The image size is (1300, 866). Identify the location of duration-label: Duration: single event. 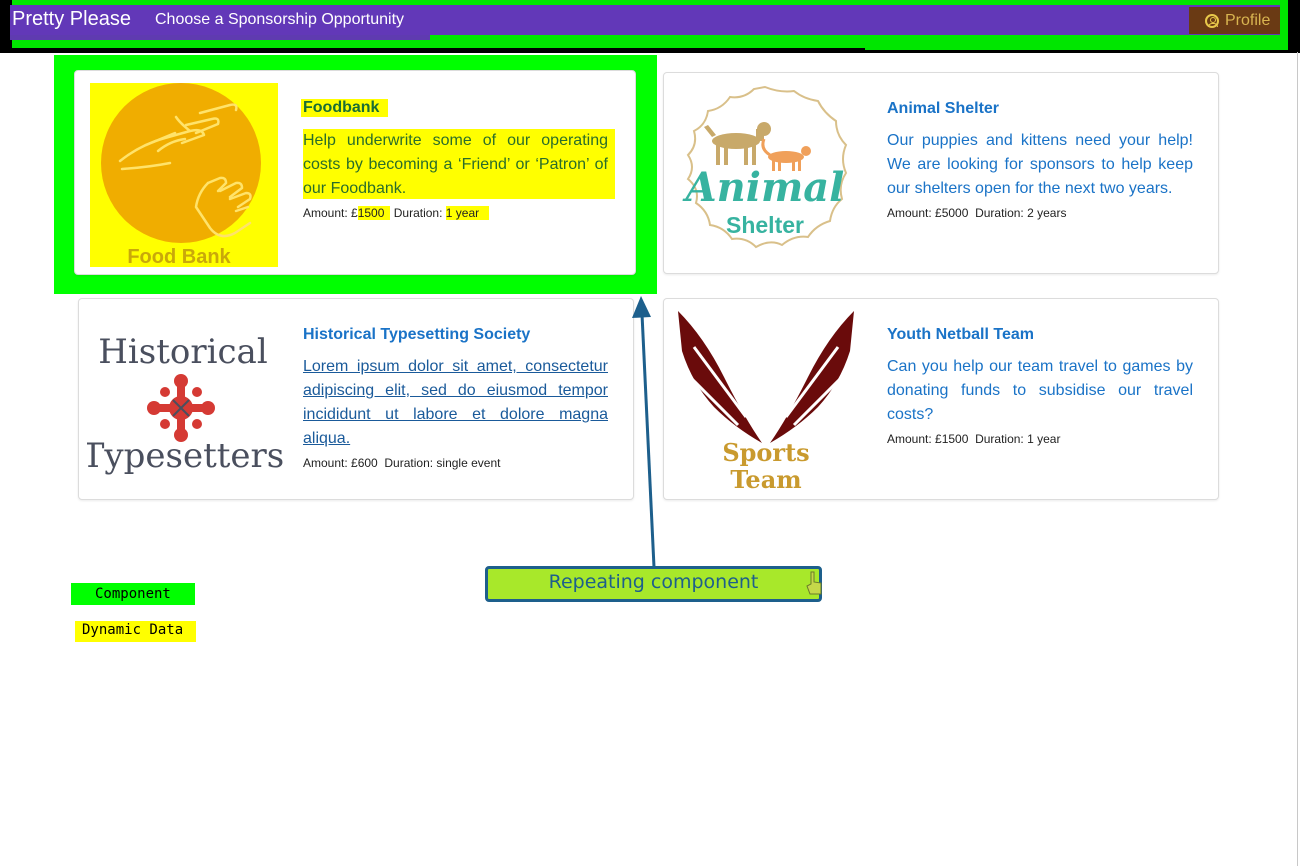
(442, 463).